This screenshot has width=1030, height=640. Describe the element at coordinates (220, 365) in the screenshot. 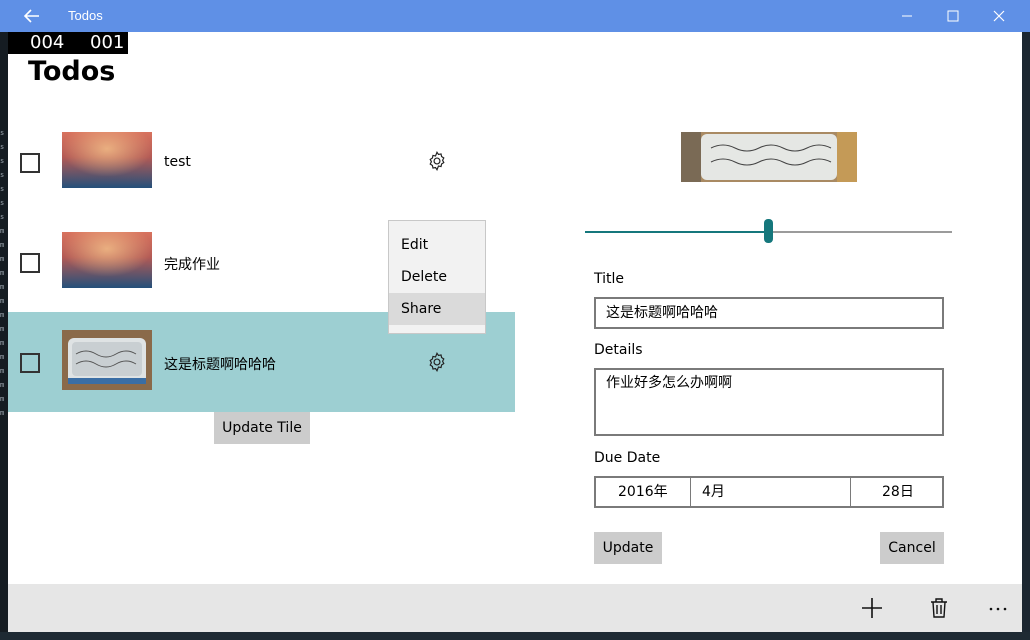

I see `todo-title: 这是标题啊哈哈哈` at that location.